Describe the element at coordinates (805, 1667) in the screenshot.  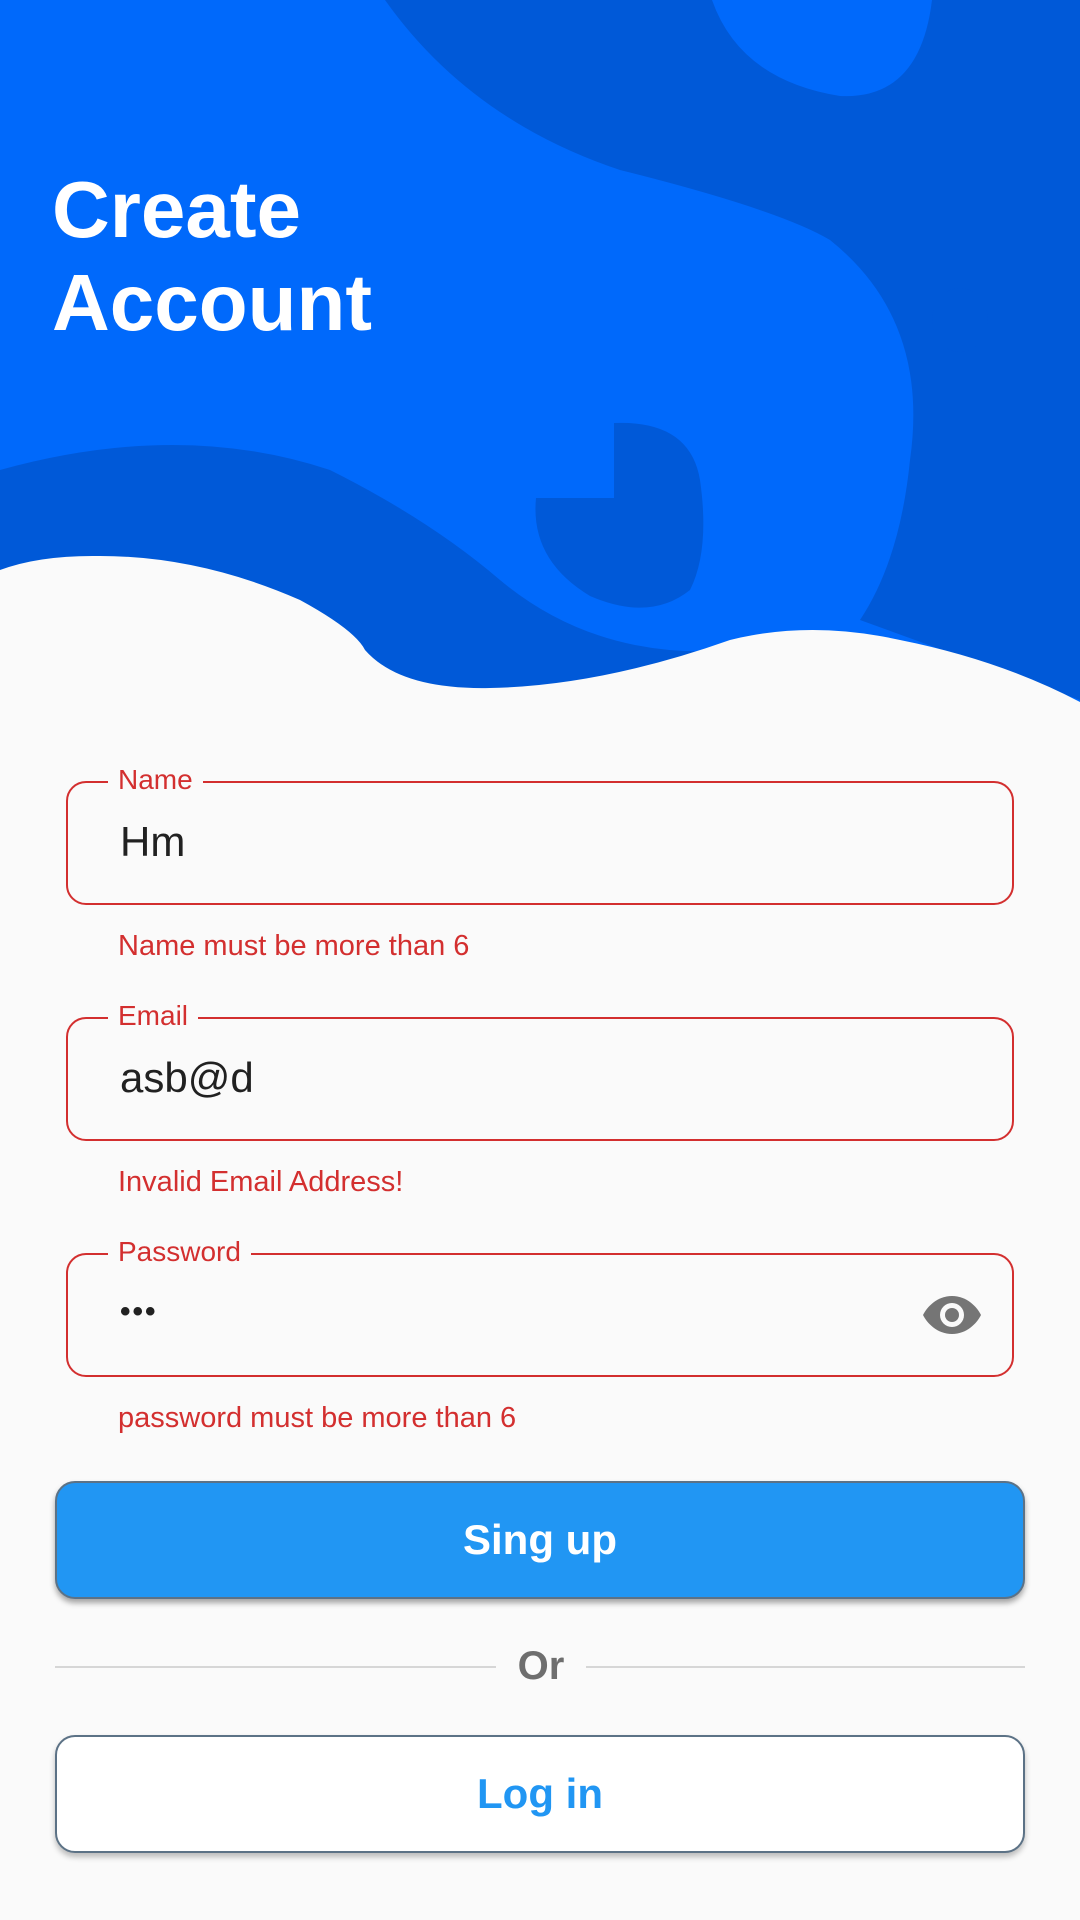
I see `divider-line-right` at that location.